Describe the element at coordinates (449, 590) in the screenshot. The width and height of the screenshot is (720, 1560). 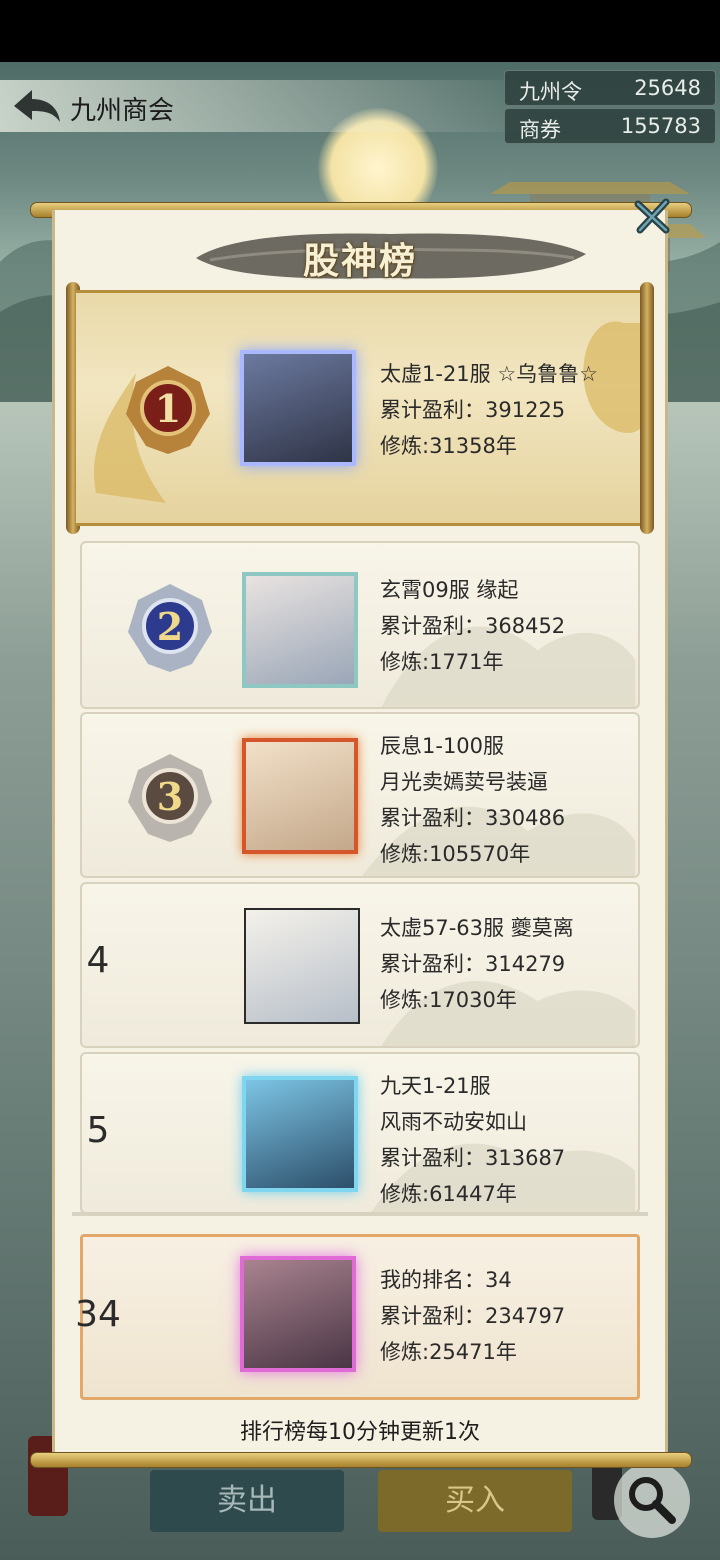
I see `player-server-name: 玄霄09服 缘起` at that location.